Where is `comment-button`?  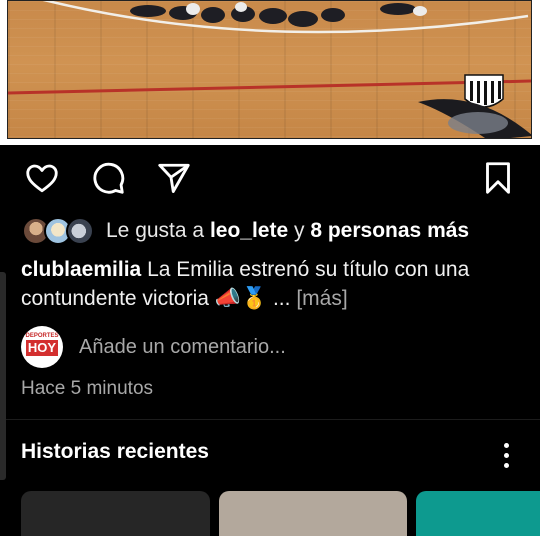 comment-button is located at coordinates (108, 180).